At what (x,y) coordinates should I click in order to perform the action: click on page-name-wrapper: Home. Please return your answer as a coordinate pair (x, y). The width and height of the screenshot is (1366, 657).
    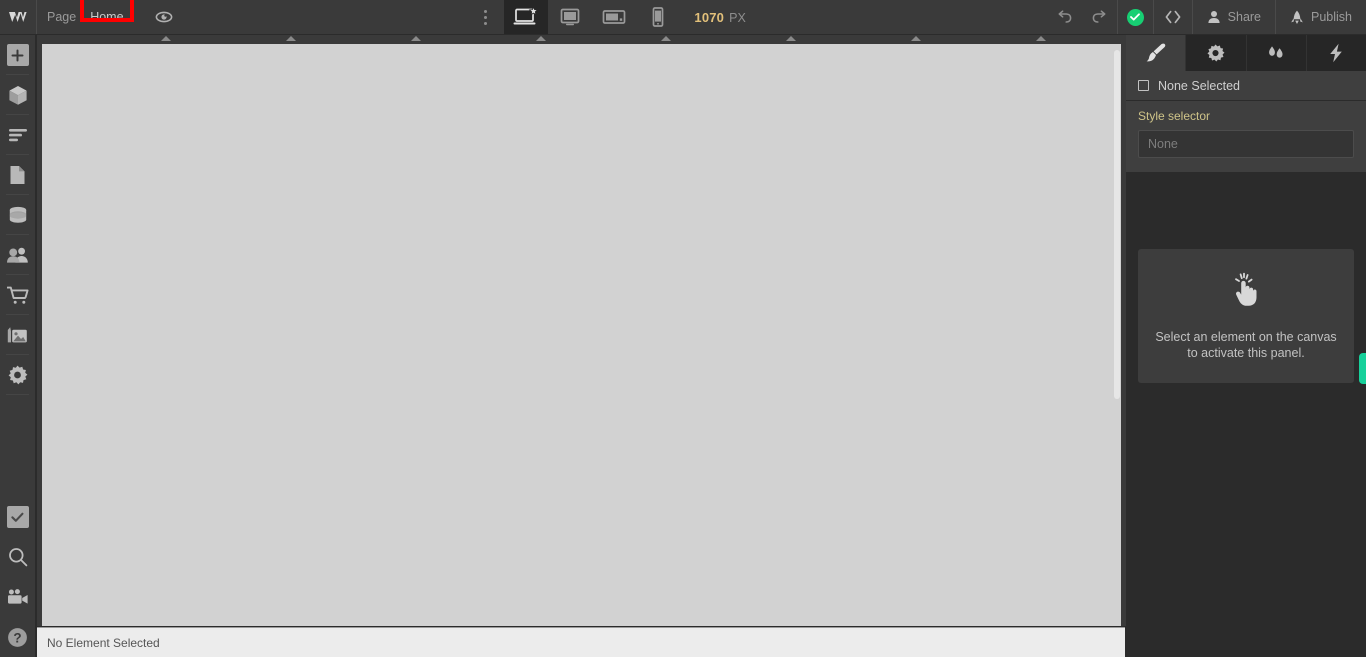
    Looking at the image, I should click on (107, 13).